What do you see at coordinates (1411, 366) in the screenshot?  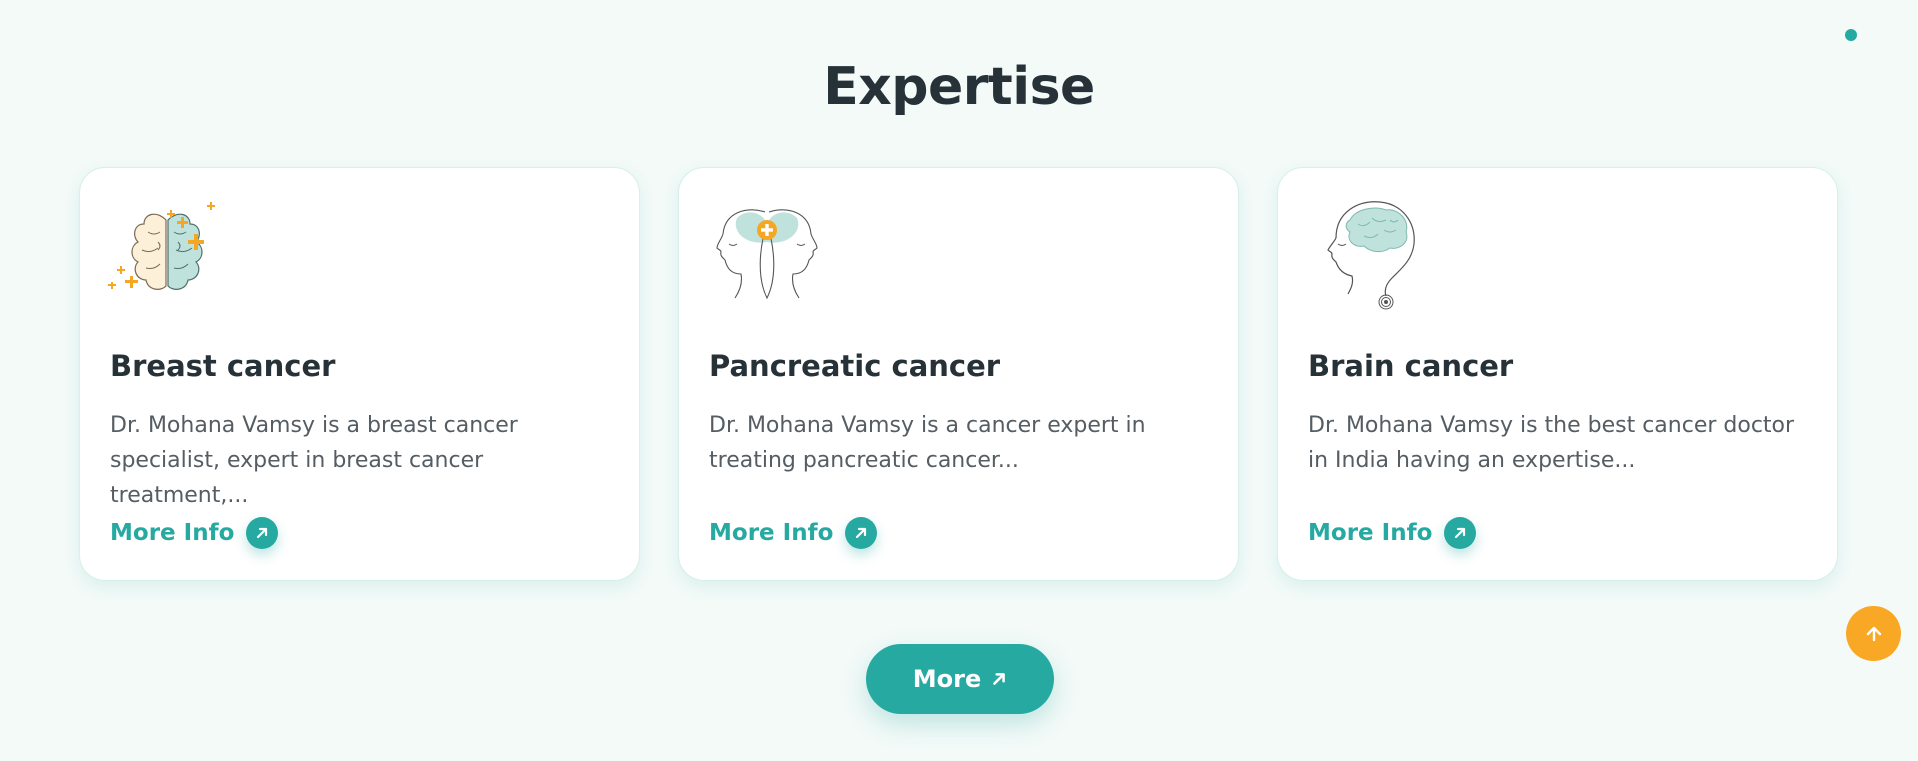 I see `card-title: Brain cancer` at bounding box center [1411, 366].